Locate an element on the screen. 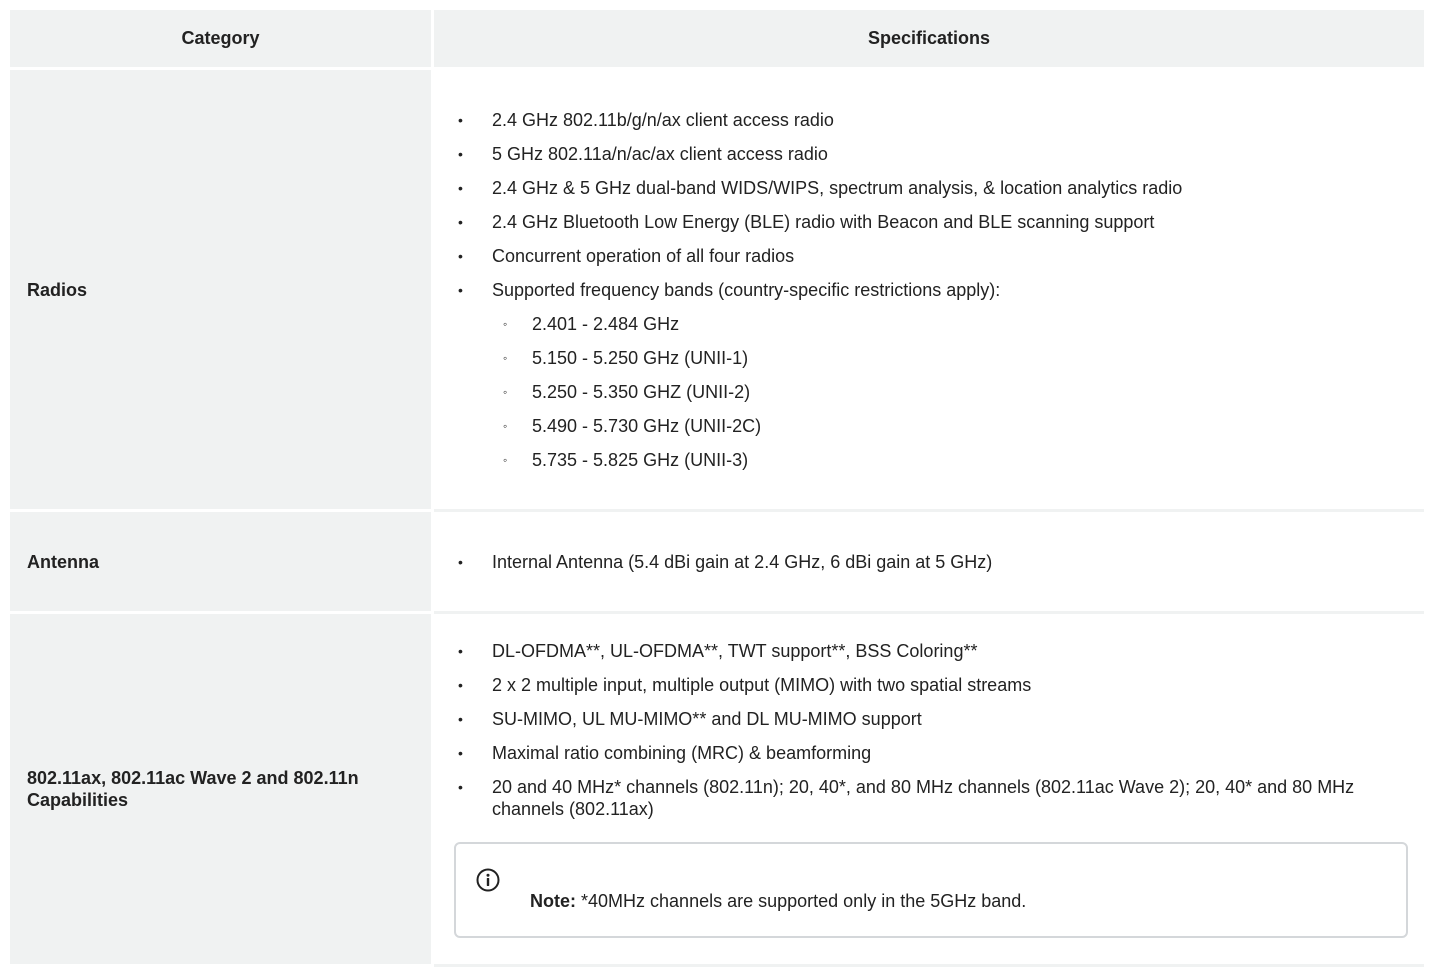  note-label: Note: is located at coordinates (553, 901).